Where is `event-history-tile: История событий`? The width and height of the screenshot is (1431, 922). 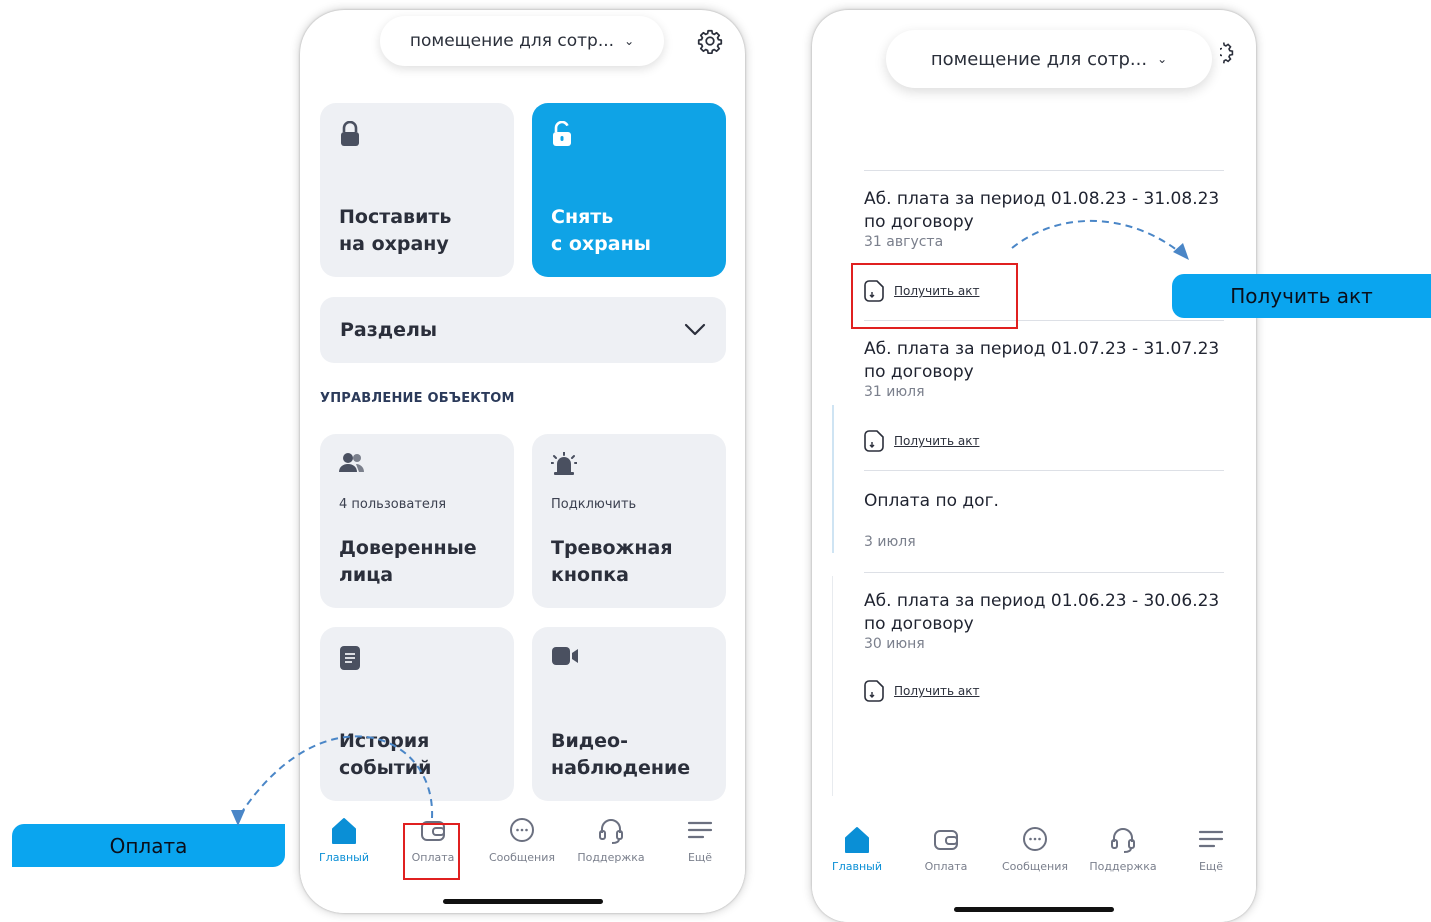
event-history-tile: История событий is located at coordinates (417, 714).